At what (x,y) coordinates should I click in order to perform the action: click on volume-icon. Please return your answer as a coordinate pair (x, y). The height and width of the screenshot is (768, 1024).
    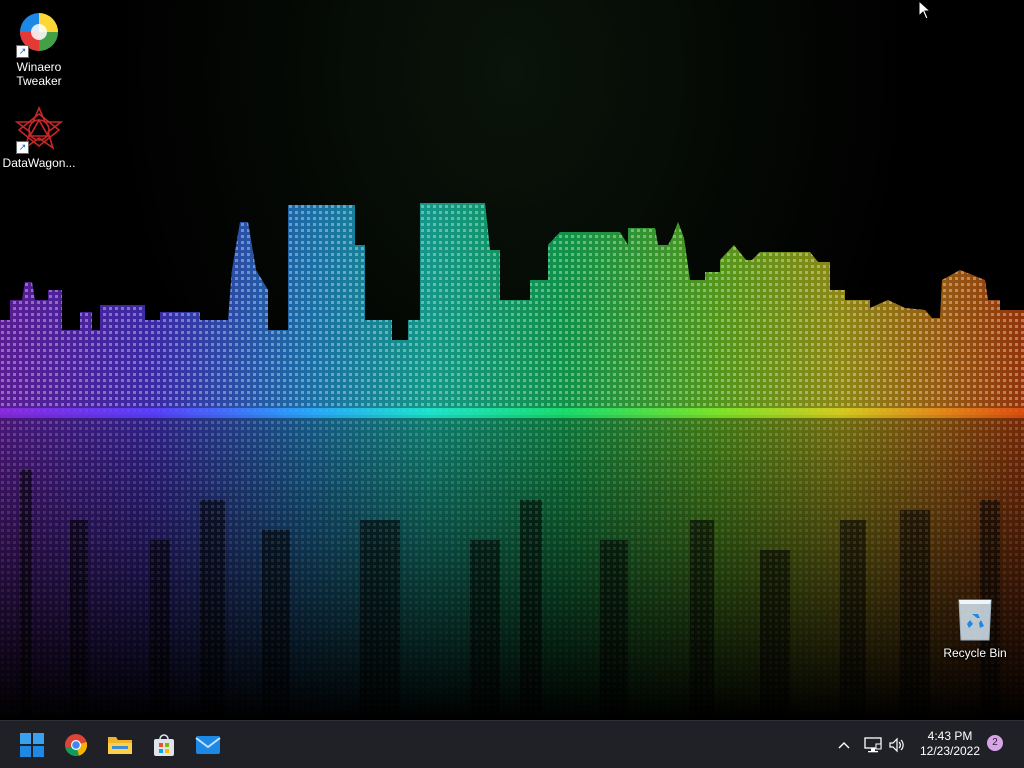
    Looking at the image, I should click on (896, 745).